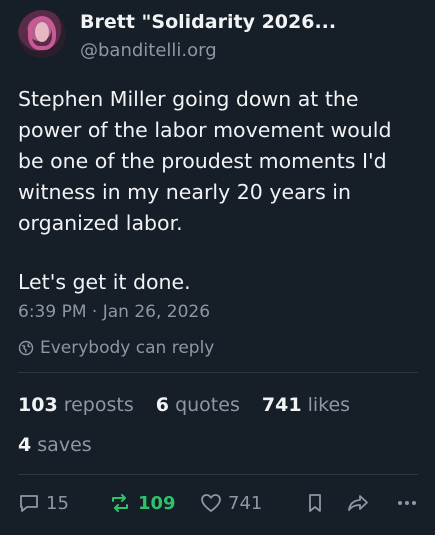 This screenshot has width=435, height=535. What do you see at coordinates (104, 282) in the screenshot?
I see `post-paragraph: Let's get it done.` at bounding box center [104, 282].